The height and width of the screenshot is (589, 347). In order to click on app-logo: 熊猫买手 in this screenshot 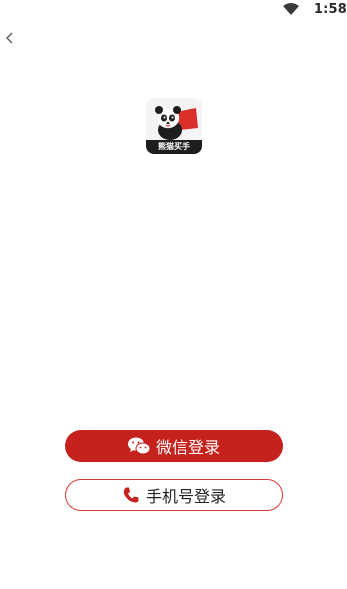, I will do `click(174, 126)`.